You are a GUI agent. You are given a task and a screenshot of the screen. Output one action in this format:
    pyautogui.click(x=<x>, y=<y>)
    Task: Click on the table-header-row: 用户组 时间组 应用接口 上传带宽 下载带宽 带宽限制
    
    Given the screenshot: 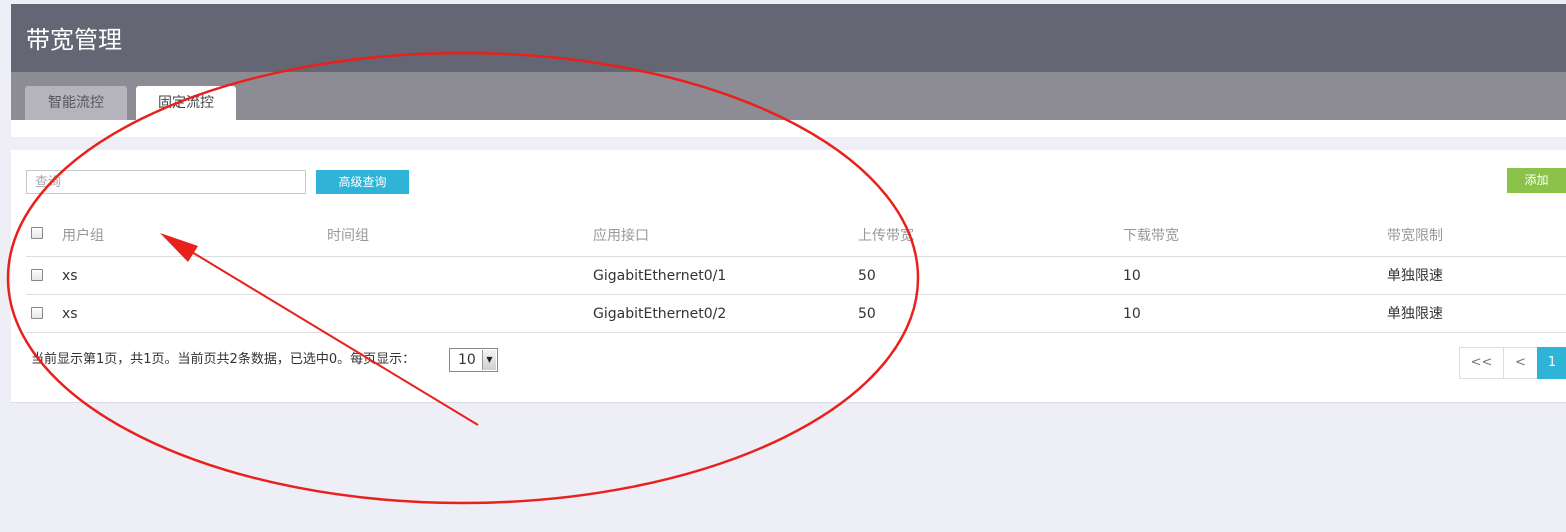 What is the action you would take?
    pyautogui.click(x=796, y=237)
    